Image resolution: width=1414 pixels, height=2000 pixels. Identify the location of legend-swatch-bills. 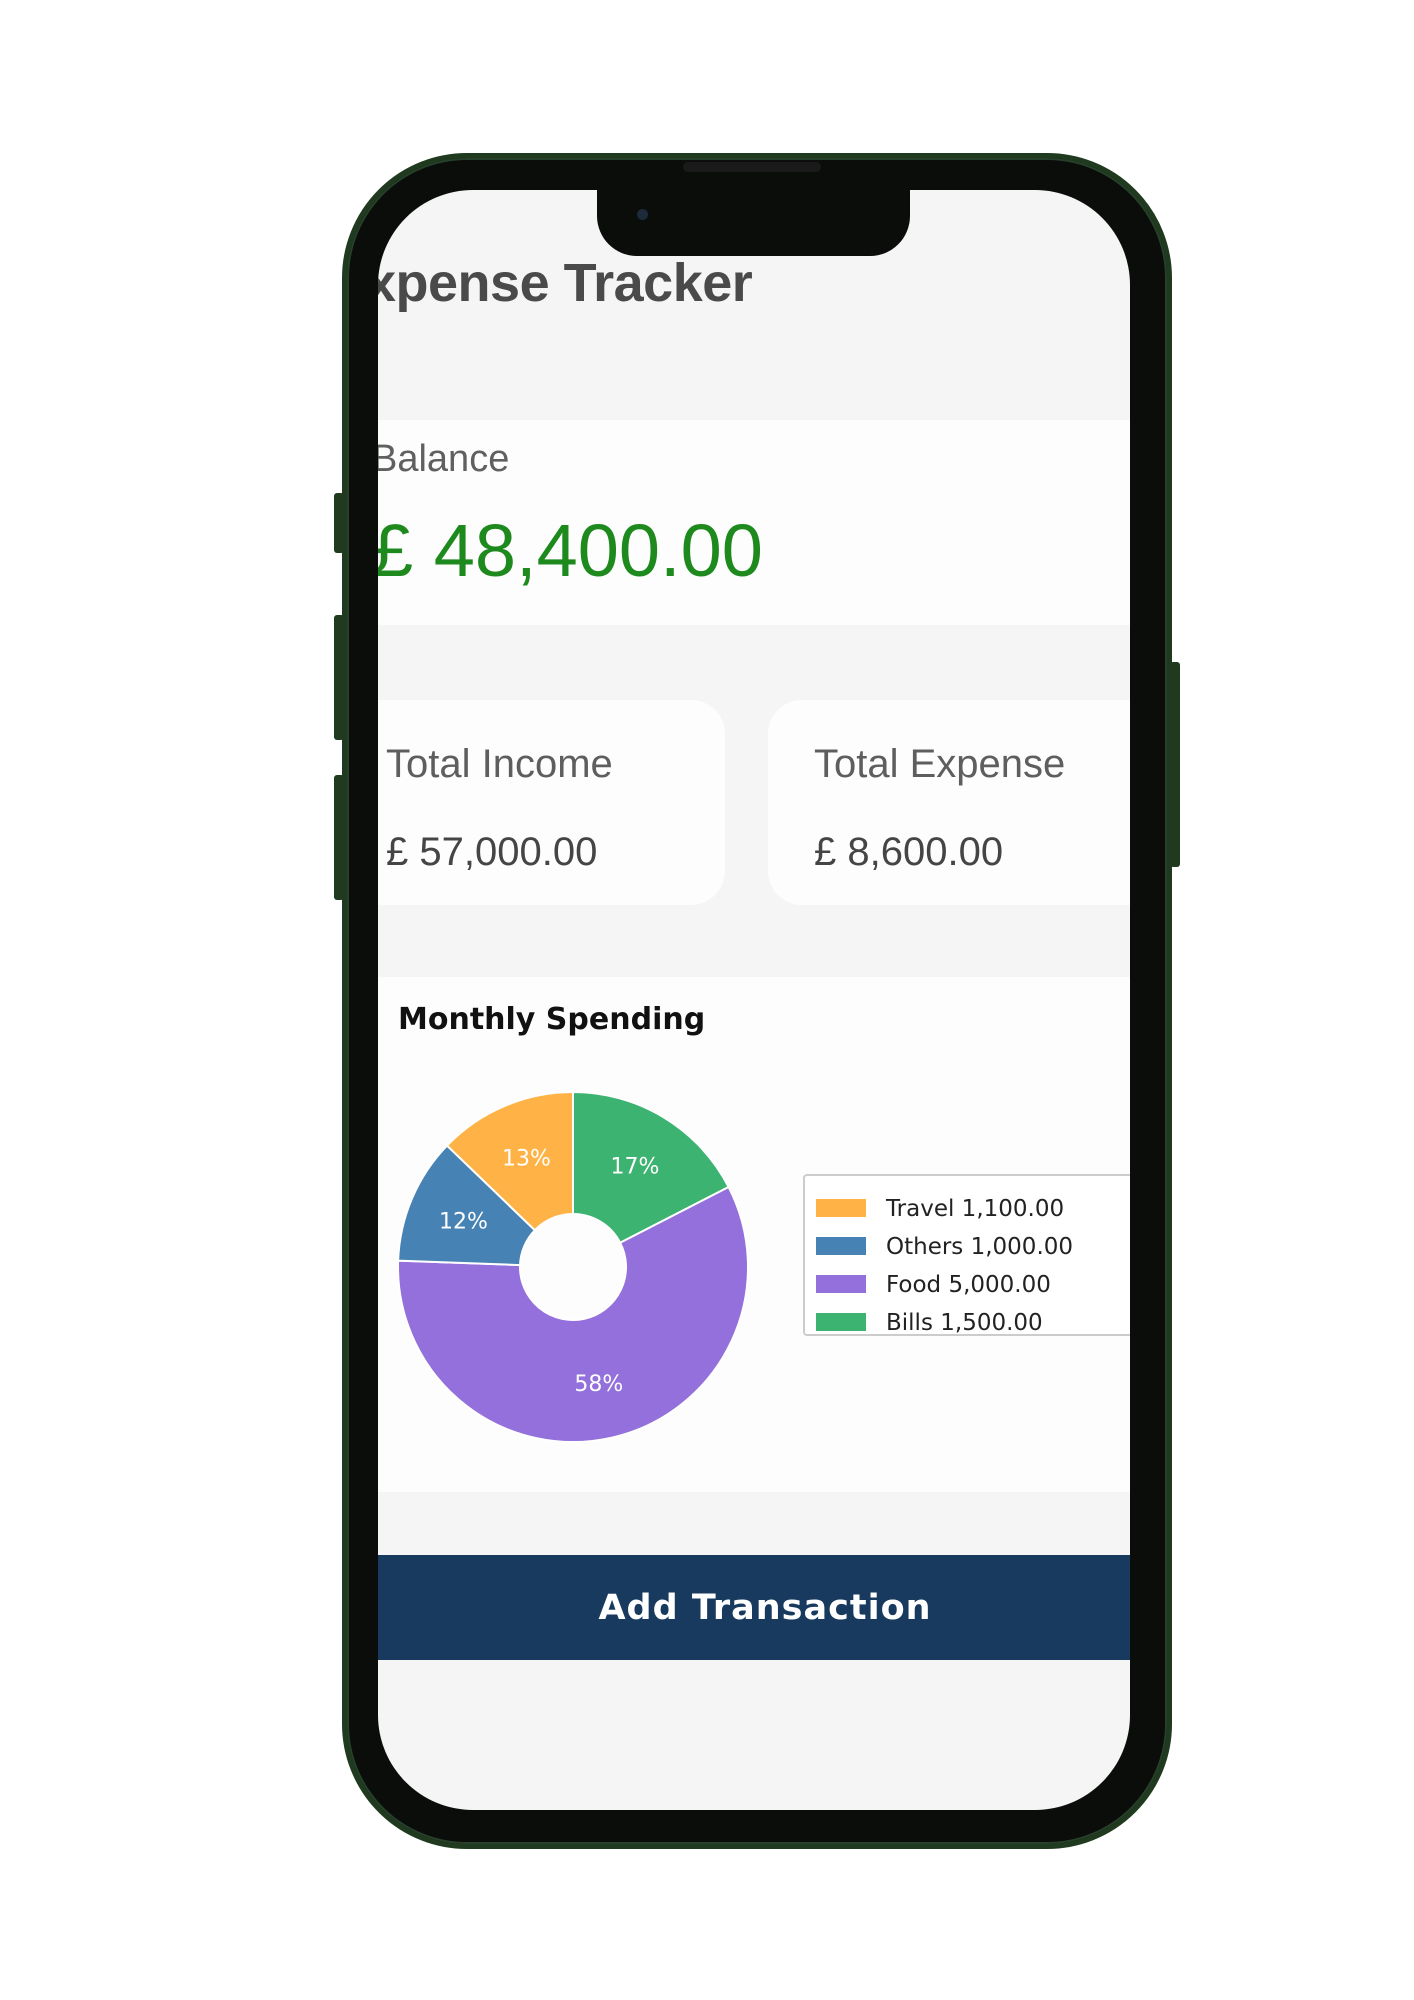
(841, 1322).